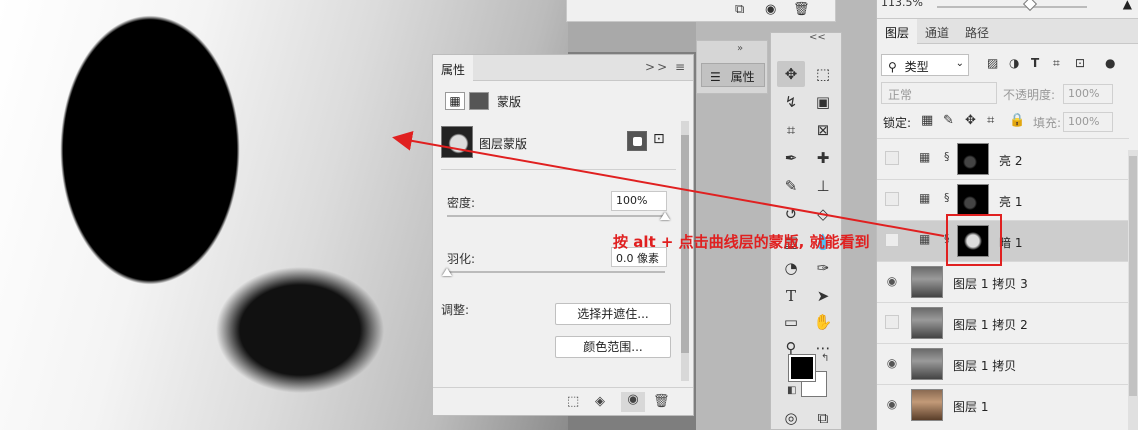 The width and height of the screenshot is (1138, 430). I want to click on layer-filter-select: ⚲ 类型 ⌄, so click(925, 65).